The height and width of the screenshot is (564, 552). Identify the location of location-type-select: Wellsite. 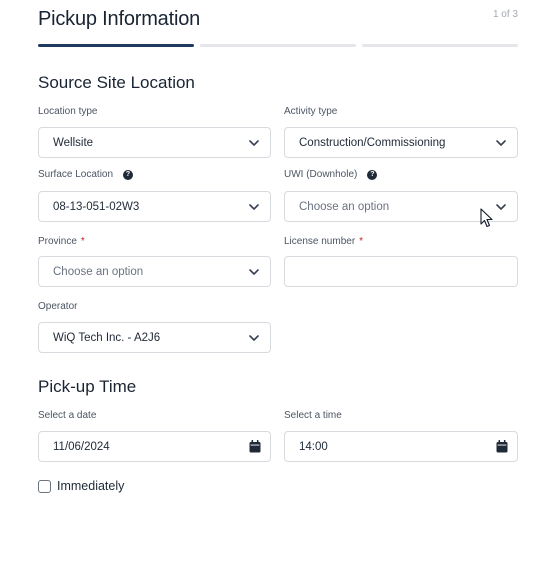
(154, 142).